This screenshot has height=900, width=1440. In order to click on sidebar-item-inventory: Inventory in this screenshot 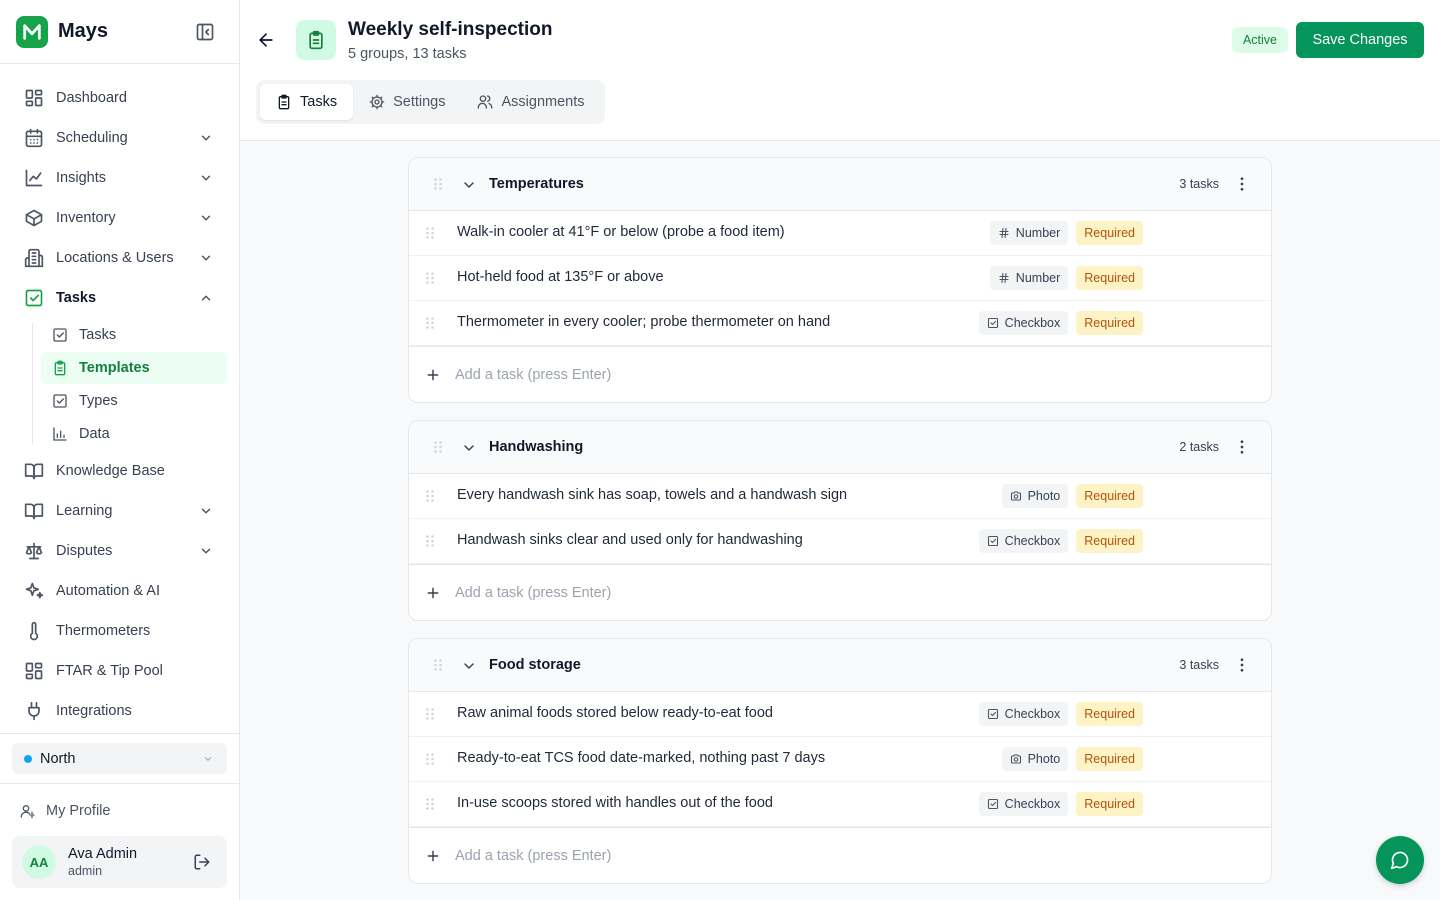, I will do `click(119, 218)`.